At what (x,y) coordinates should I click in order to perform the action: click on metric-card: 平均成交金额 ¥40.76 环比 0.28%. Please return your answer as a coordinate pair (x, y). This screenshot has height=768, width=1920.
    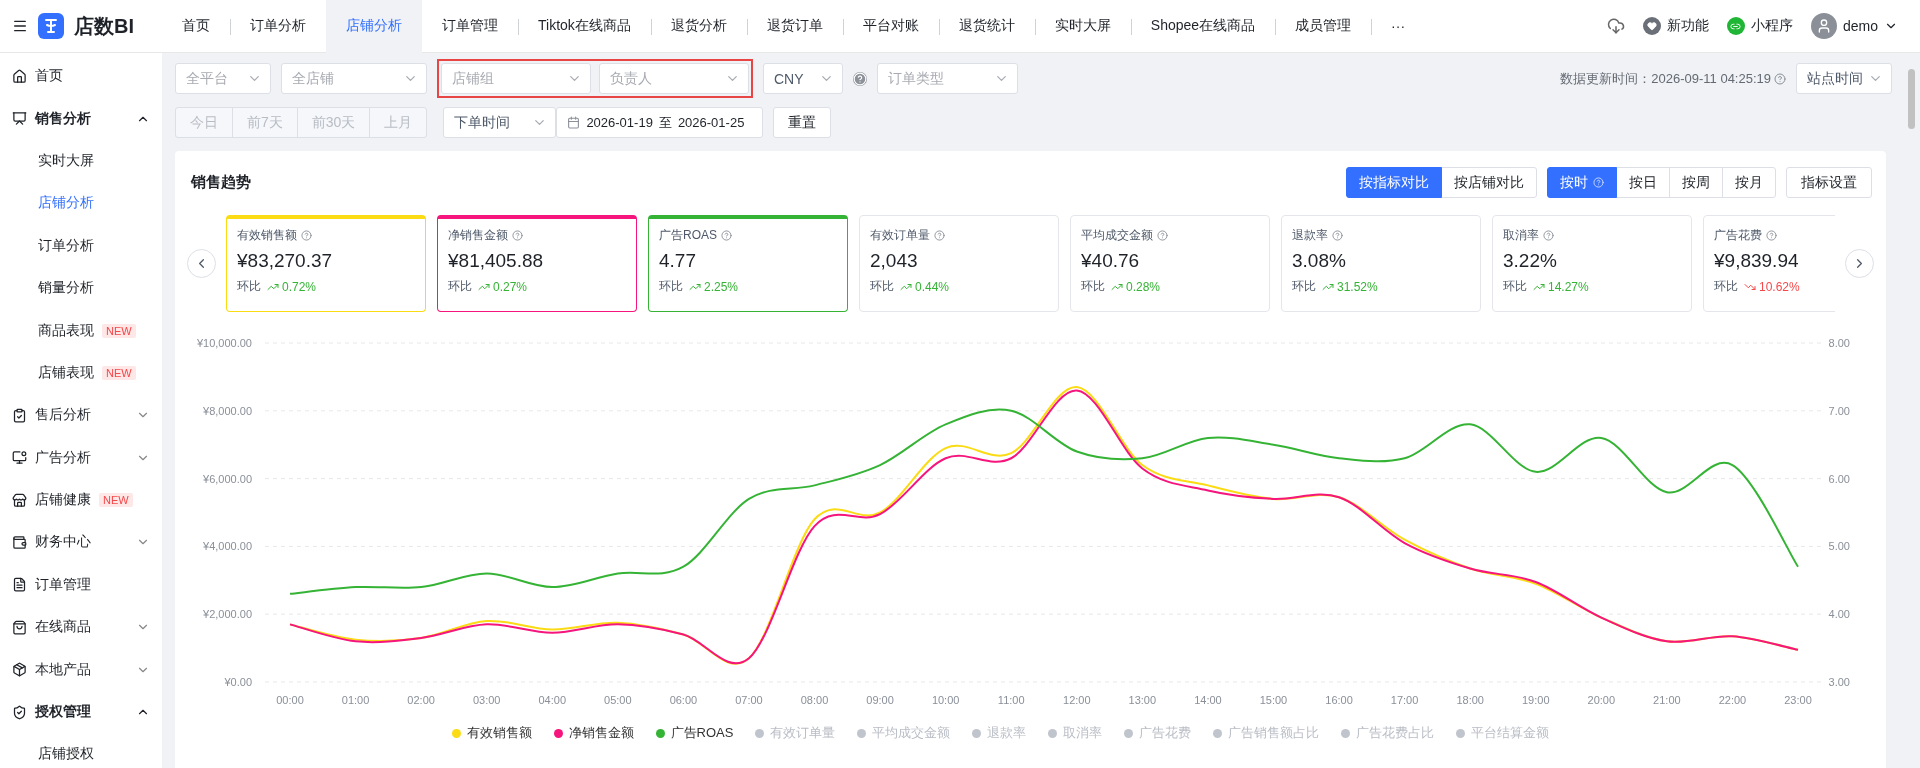
    Looking at the image, I should click on (1170, 263).